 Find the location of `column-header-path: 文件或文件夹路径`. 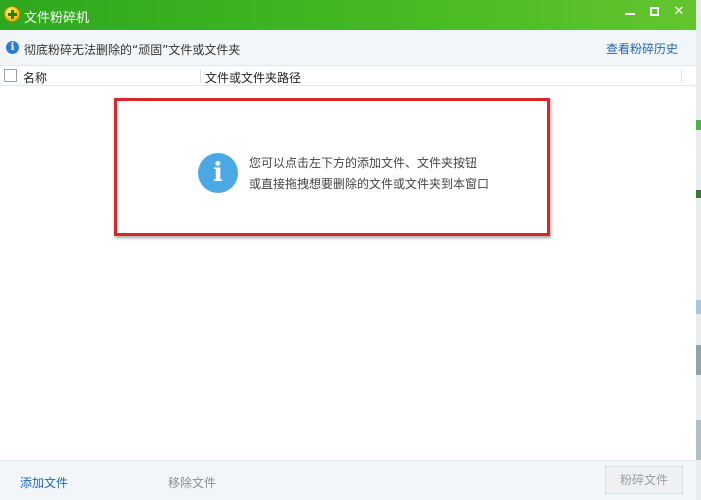

column-header-path: 文件或文件夹路径 is located at coordinates (253, 77).